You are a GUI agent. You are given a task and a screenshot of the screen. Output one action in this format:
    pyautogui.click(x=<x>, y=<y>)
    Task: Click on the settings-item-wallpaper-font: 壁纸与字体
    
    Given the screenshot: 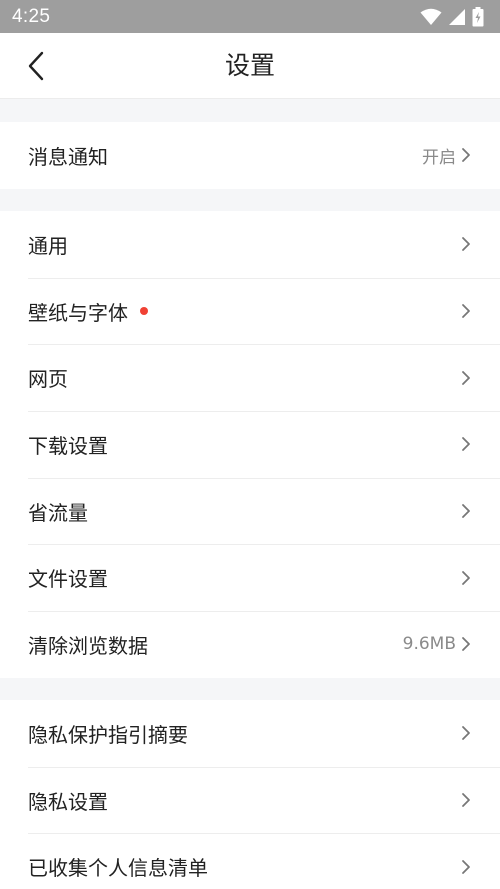 What is the action you would take?
    pyautogui.click(x=250, y=311)
    